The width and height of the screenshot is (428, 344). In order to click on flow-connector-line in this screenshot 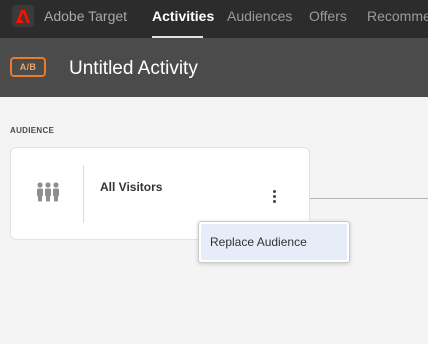, I will do `click(369, 198)`.